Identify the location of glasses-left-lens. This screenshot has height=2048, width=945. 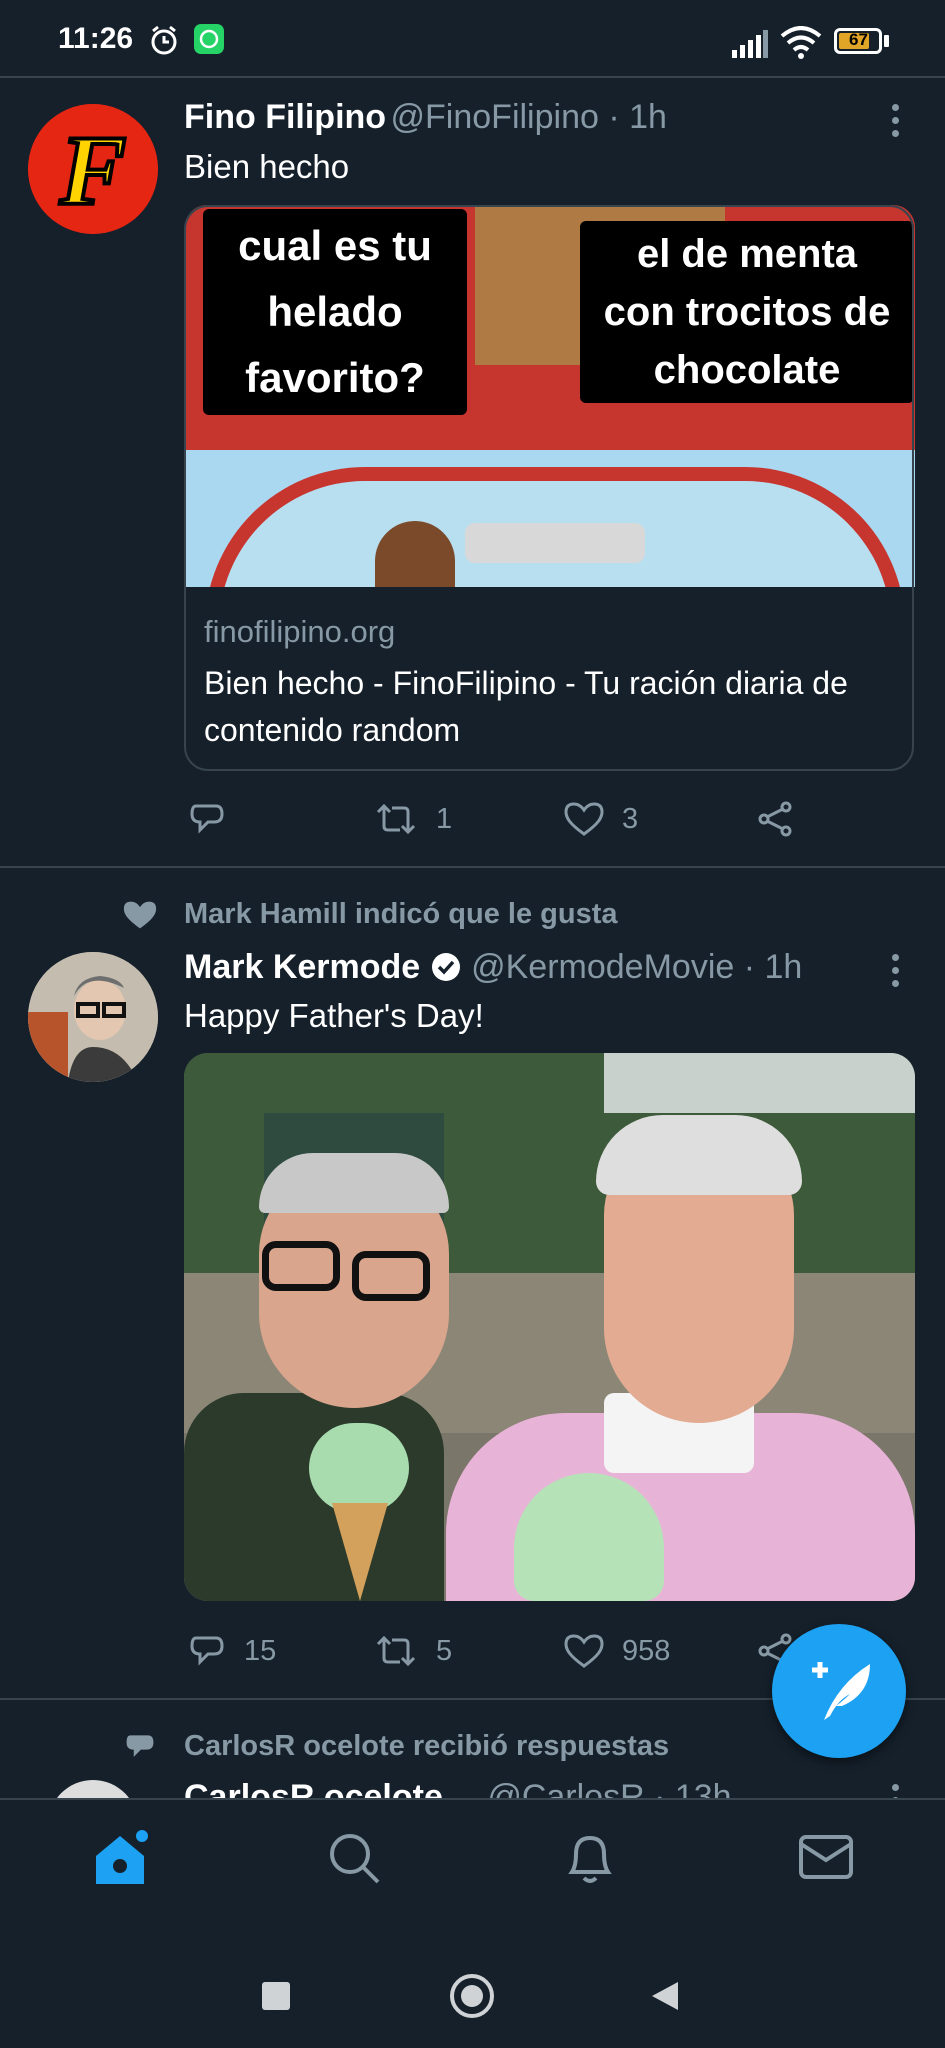
(301, 1266).